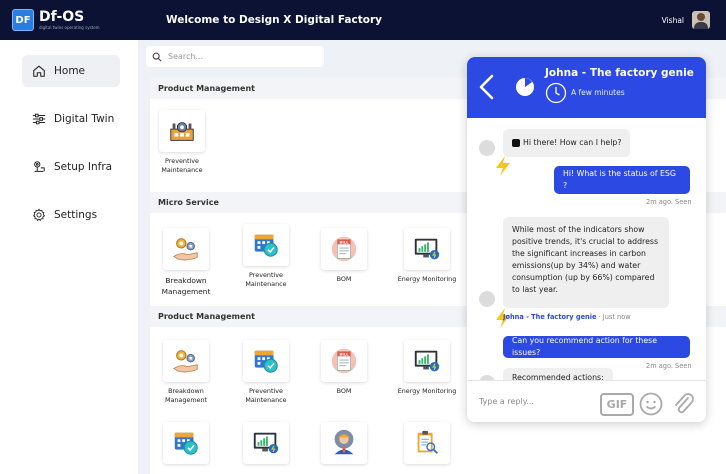 The height and width of the screenshot is (474, 726). Describe the element at coordinates (672, 20) in the screenshot. I see `user-name: Vishal` at that location.